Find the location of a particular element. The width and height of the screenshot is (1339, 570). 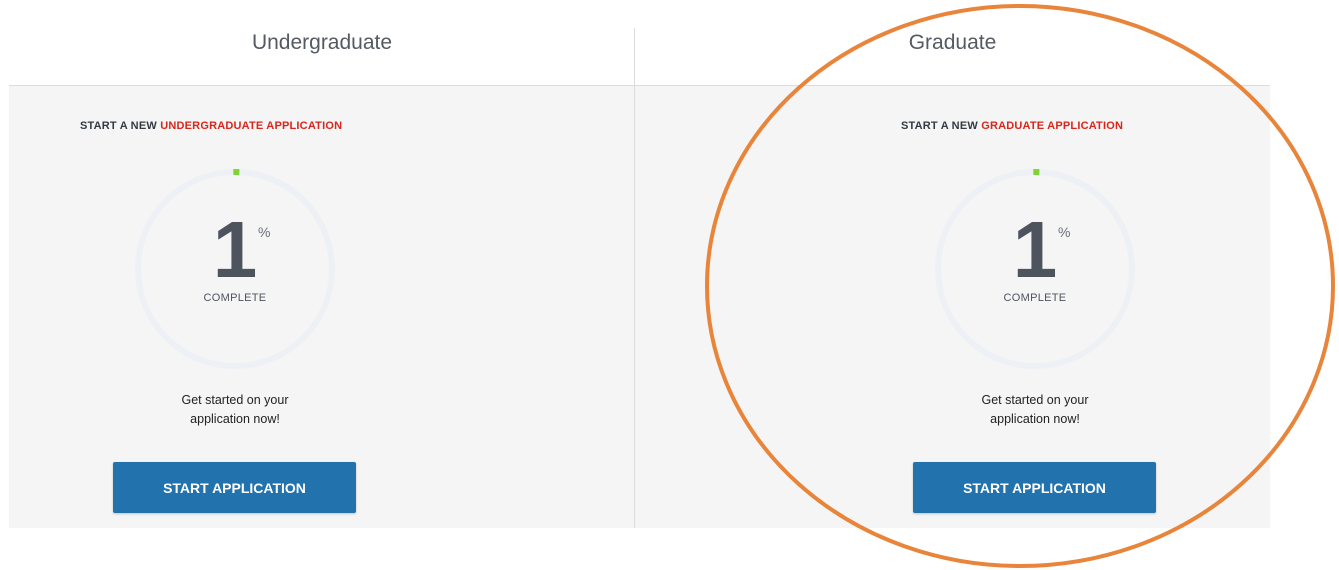

tab-undergraduate: Undergraduate is located at coordinates (322, 43).